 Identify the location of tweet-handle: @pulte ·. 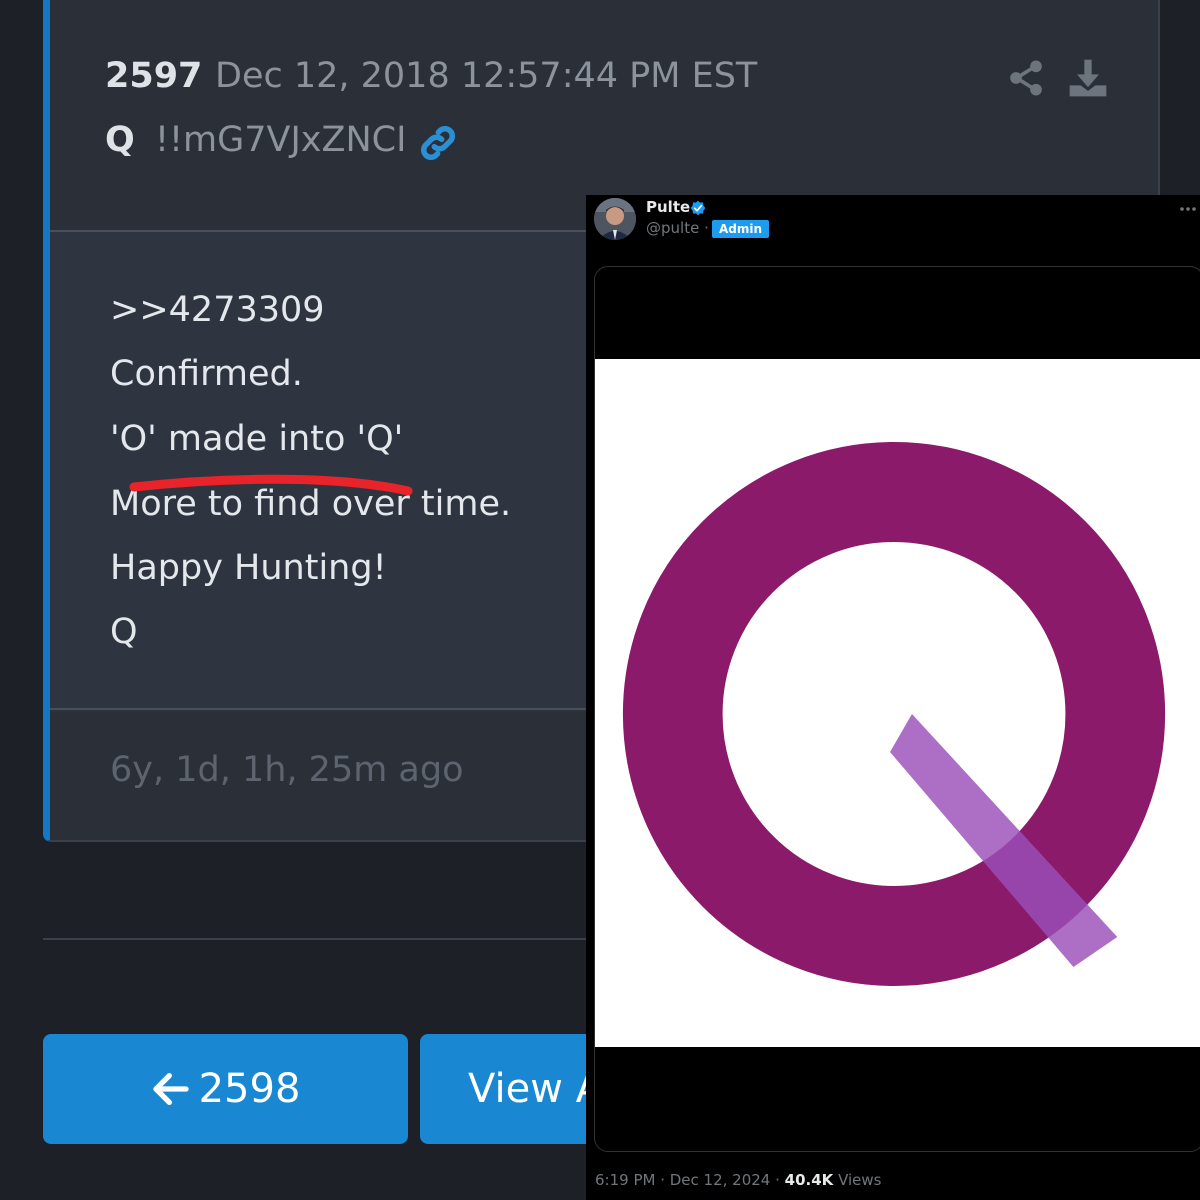
(677, 228).